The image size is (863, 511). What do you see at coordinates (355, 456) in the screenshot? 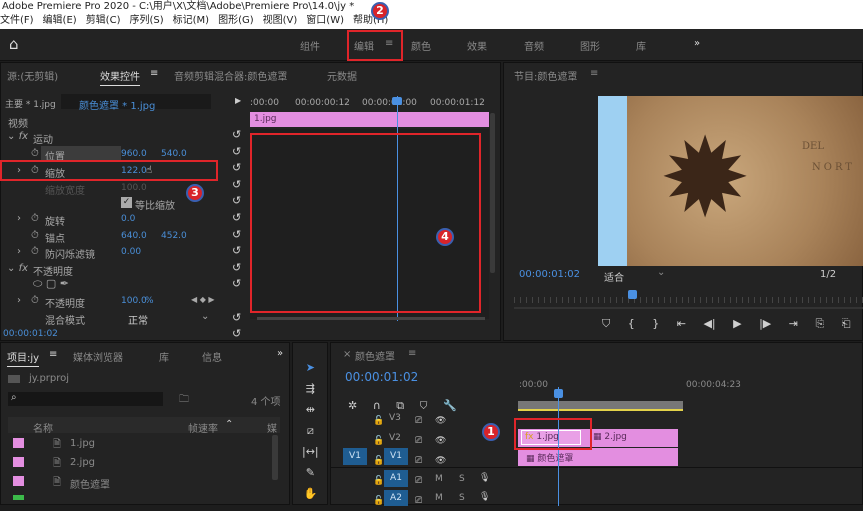
I see `source-patch-v1: V1` at bounding box center [355, 456].